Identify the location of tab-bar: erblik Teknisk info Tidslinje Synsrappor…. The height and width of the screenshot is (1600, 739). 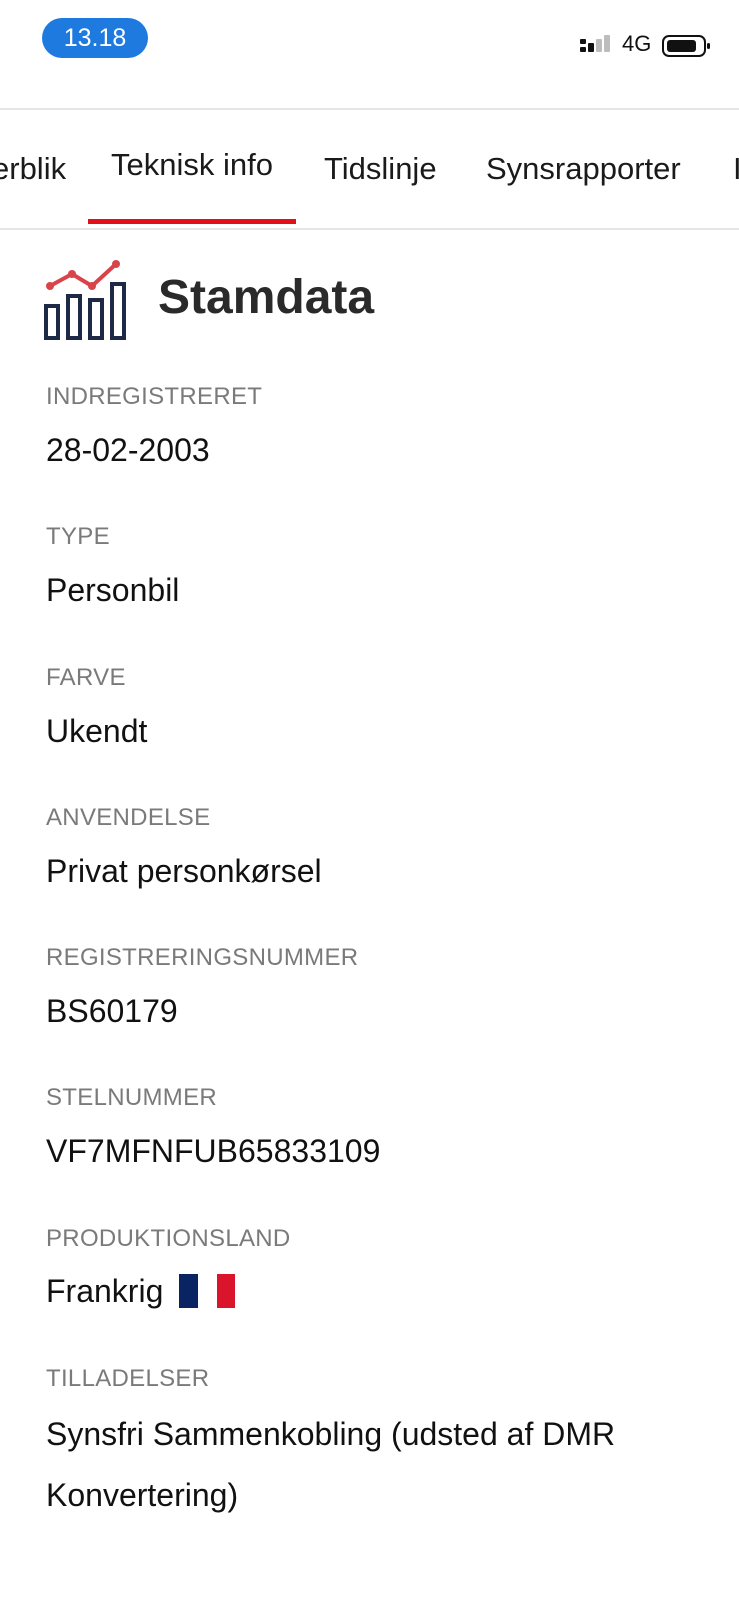
(369, 169).